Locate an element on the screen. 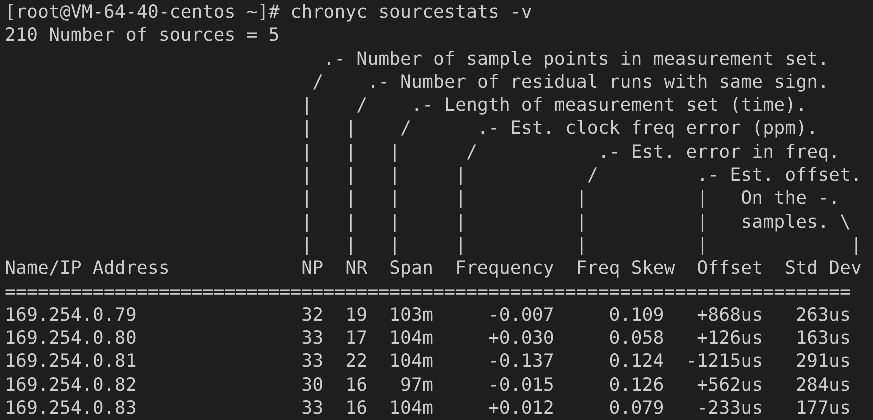  table-cell: -0.015 is located at coordinates (521, 386).